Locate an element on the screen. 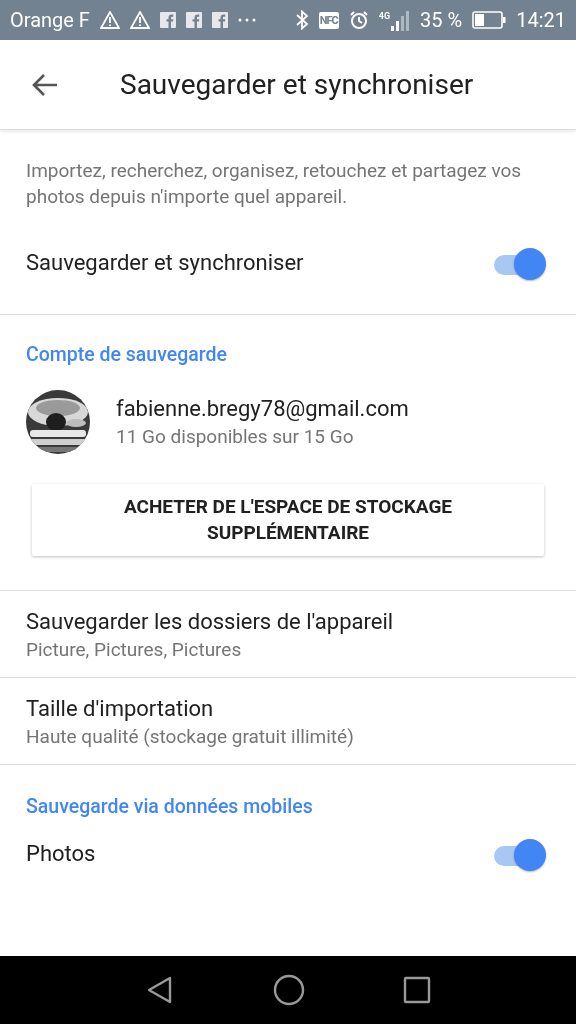 This screenshot has width=576, height=1024. setting-label: Sauvegarder et synchroniser is located at coordinates (165, 262).